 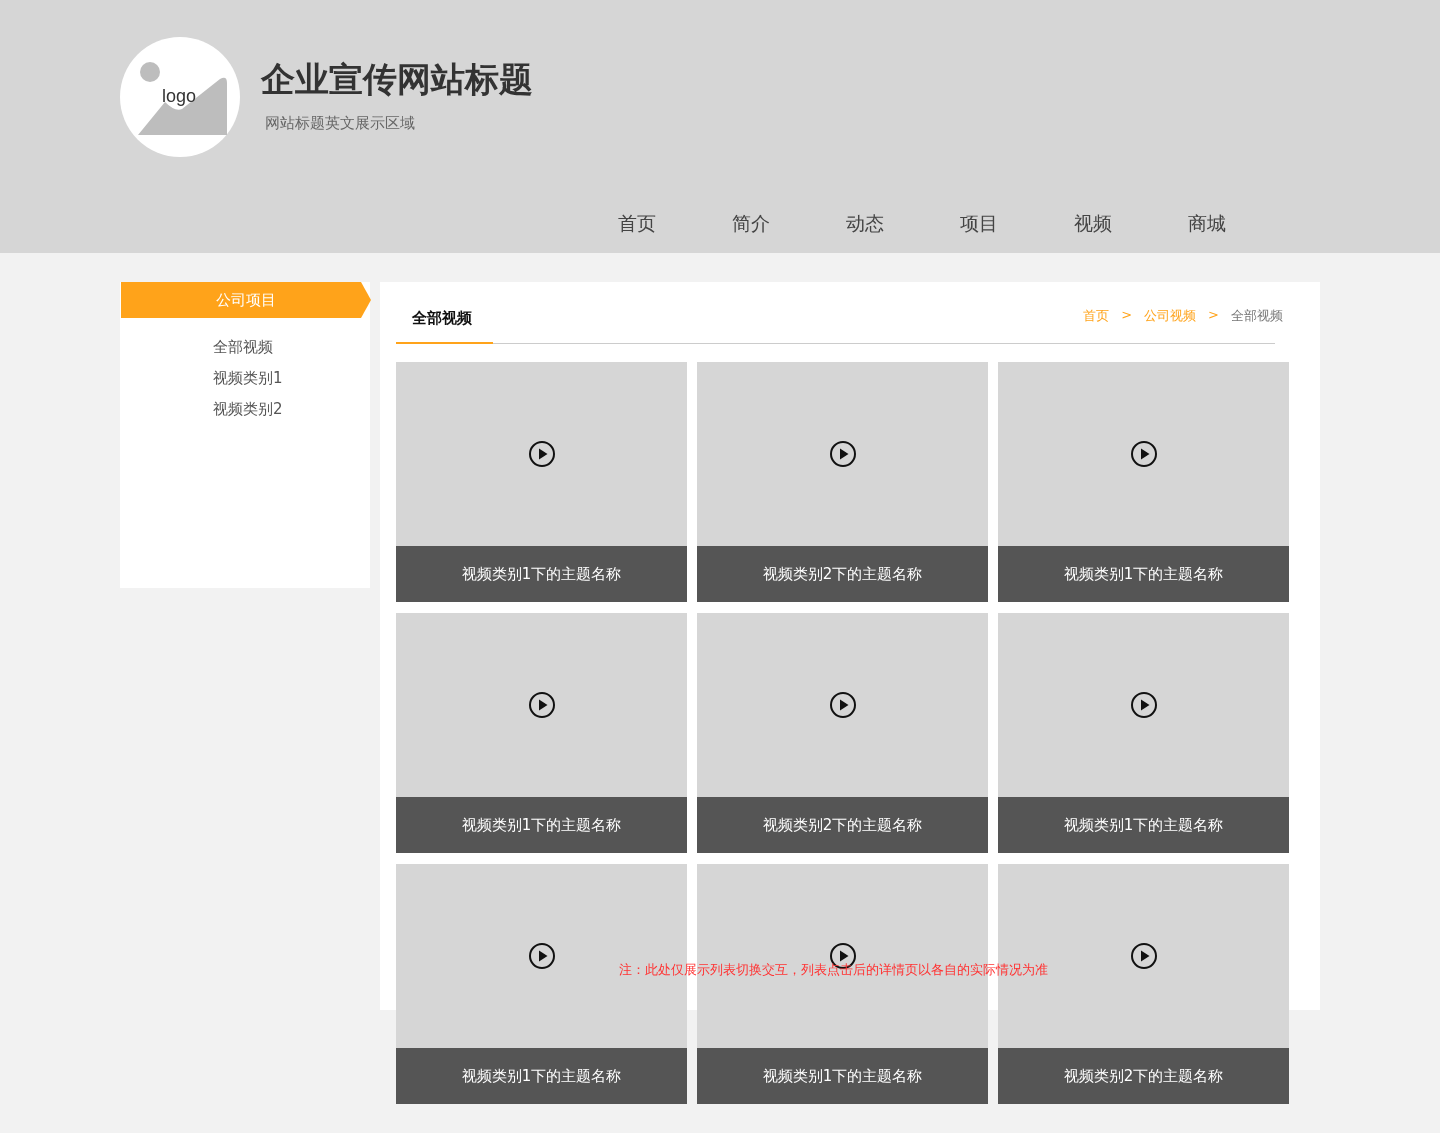 What do you see at coordinates (751, 223) in the screenshot?
I see `nav-link: 简介` at bounding box center [751, 223].